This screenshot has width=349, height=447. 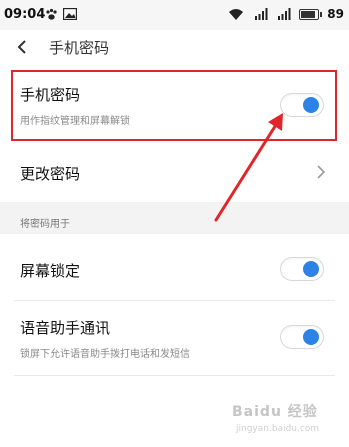 What do you see at coordinates (278, 429) in the screenshot?
I see `watermark-sub: jingyan.baidu.com` at bounding box center [278, 429].